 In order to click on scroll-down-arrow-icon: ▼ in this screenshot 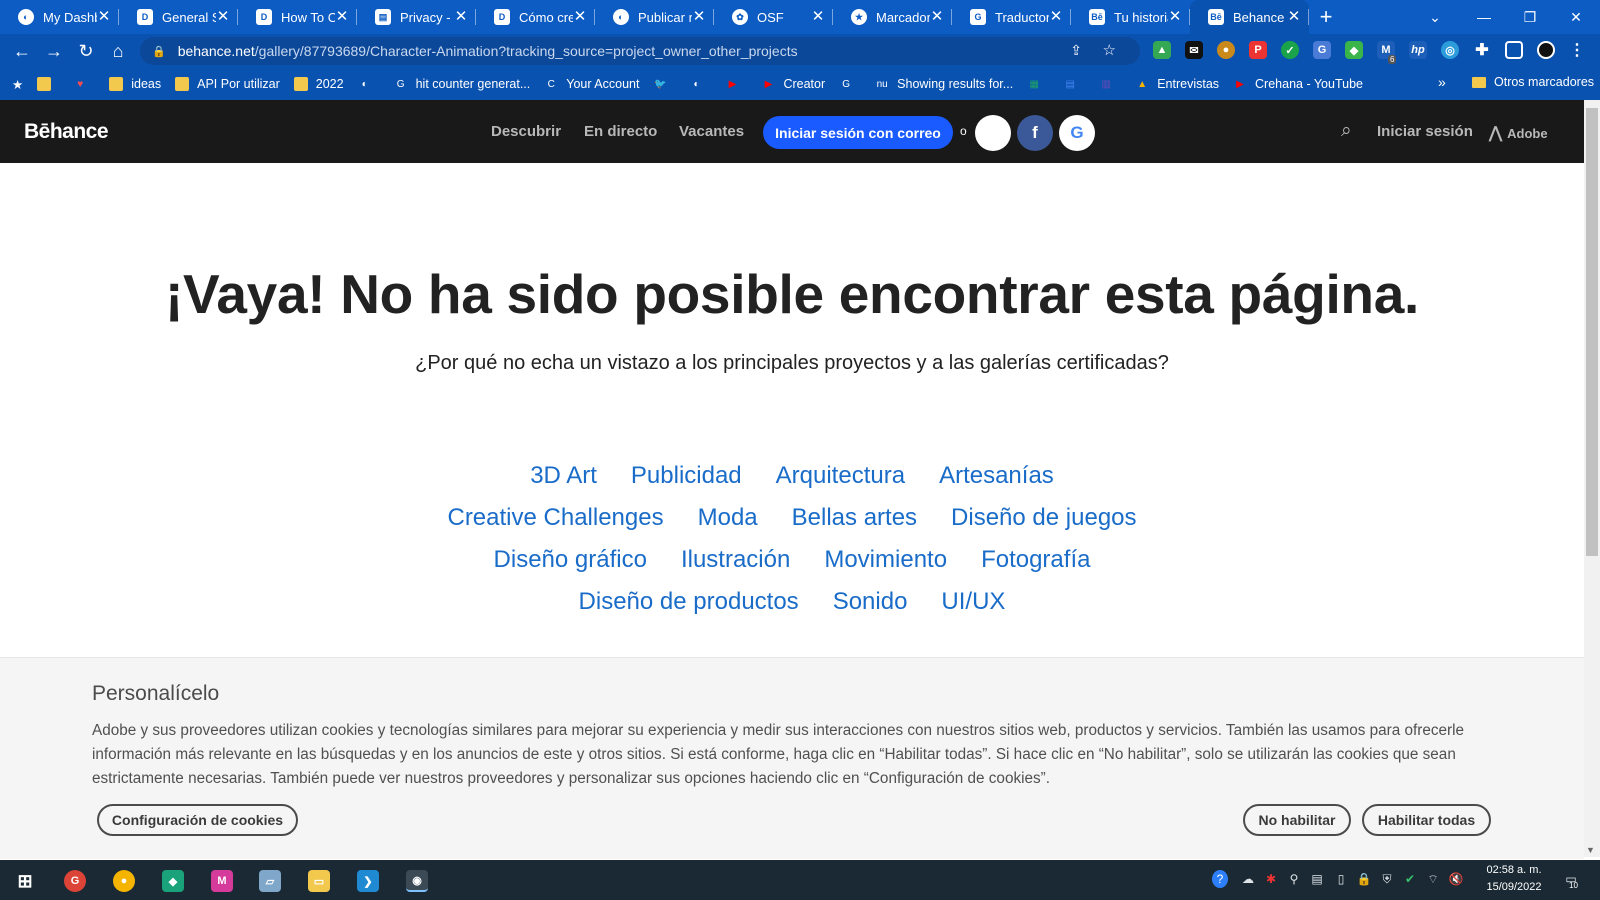, I will do `click(1590, 850)`.